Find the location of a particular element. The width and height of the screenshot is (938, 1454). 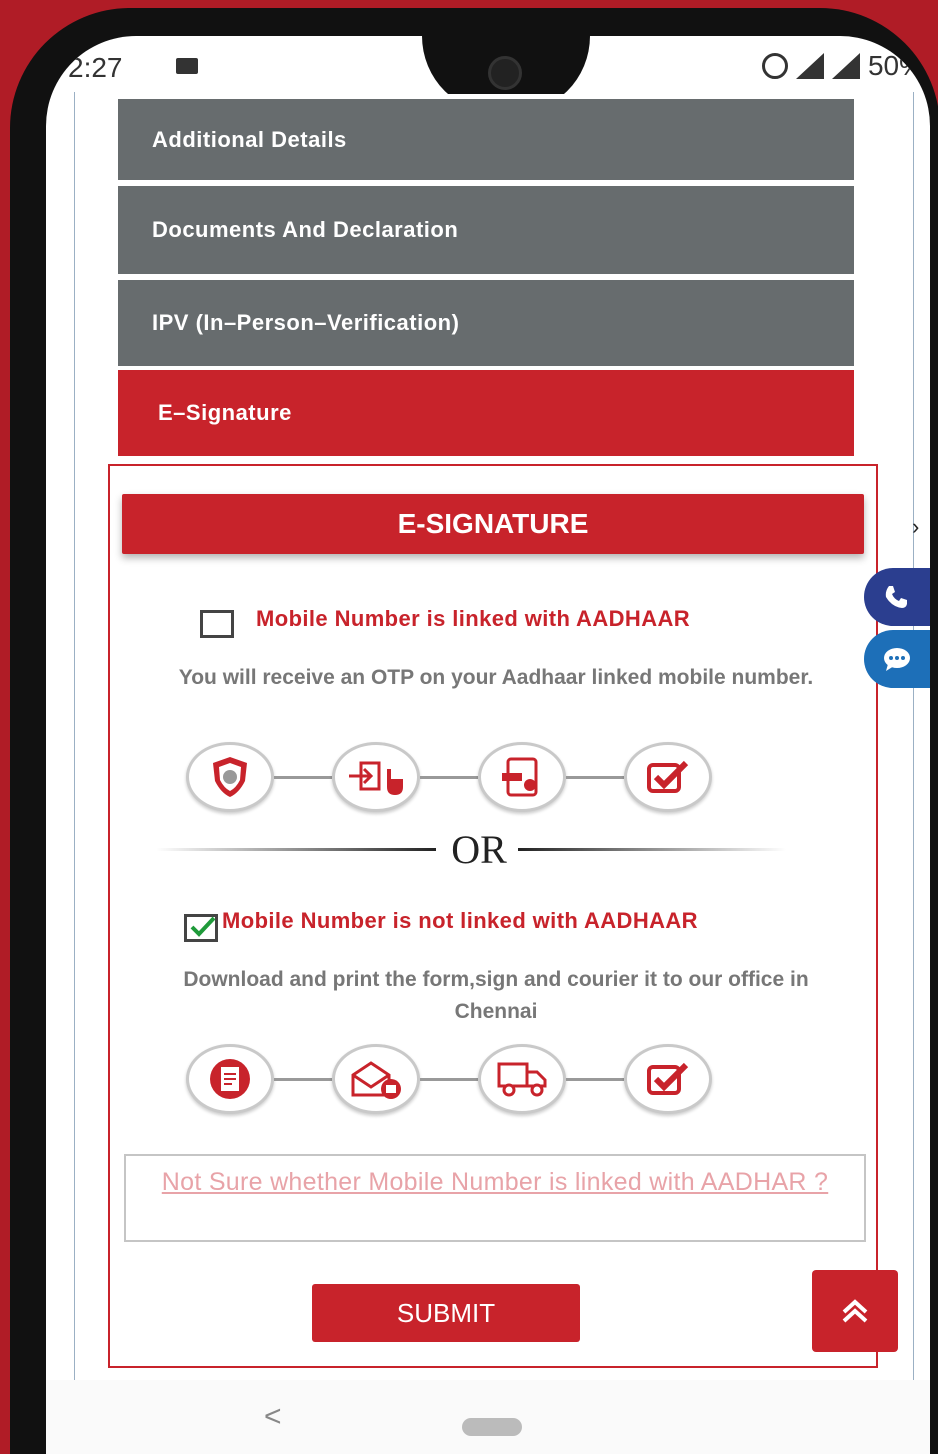

esignature-header: E-SIGNATURE is located at coordinates (493, 524).